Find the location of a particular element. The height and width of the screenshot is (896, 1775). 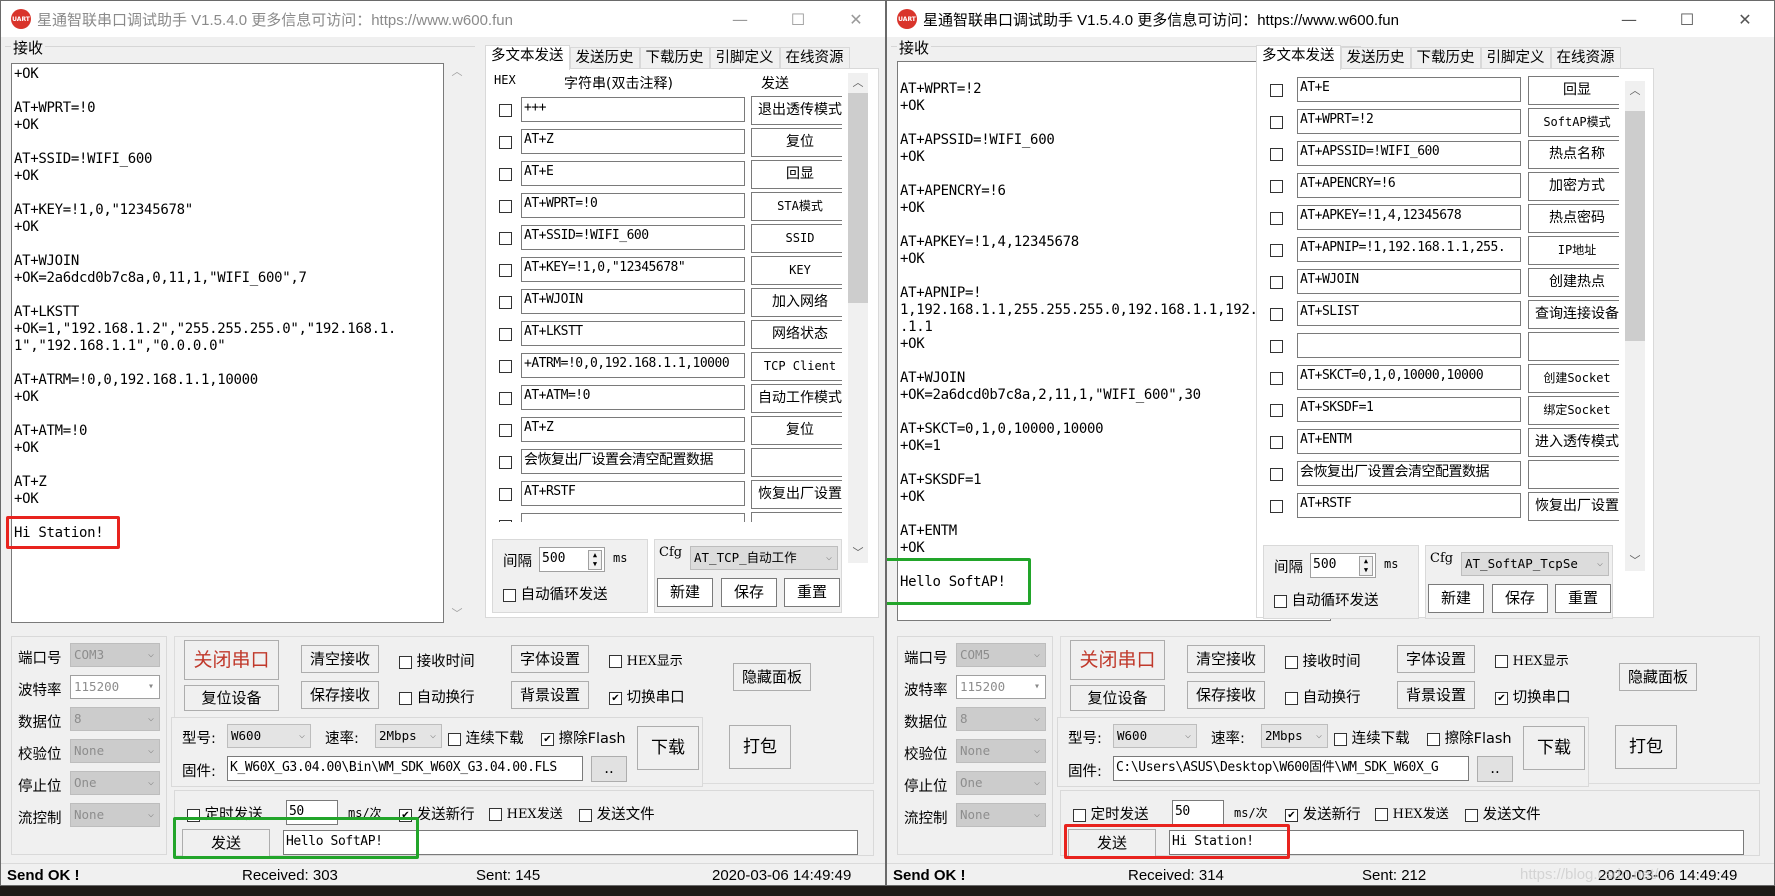

erase-flash-checkbox: 擦除Flash is located at coordinates (1469, 737).